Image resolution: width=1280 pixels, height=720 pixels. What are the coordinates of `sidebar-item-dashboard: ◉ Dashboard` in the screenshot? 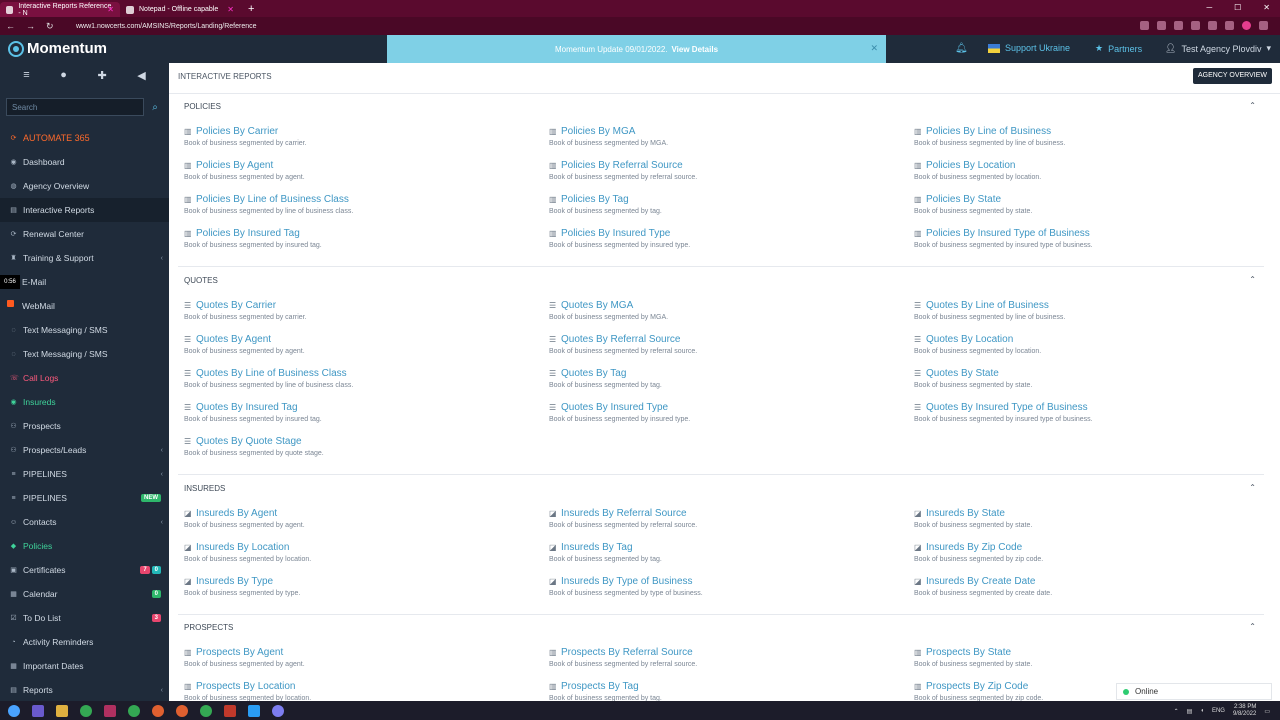 It's located at (84, 162).